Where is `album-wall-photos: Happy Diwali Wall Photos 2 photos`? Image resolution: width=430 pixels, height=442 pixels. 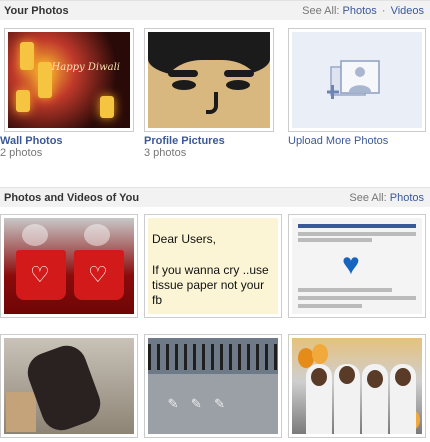
album-wall-photos: Happy Diwali Wall Photos 2 photos is located at coordinates (72, 93).